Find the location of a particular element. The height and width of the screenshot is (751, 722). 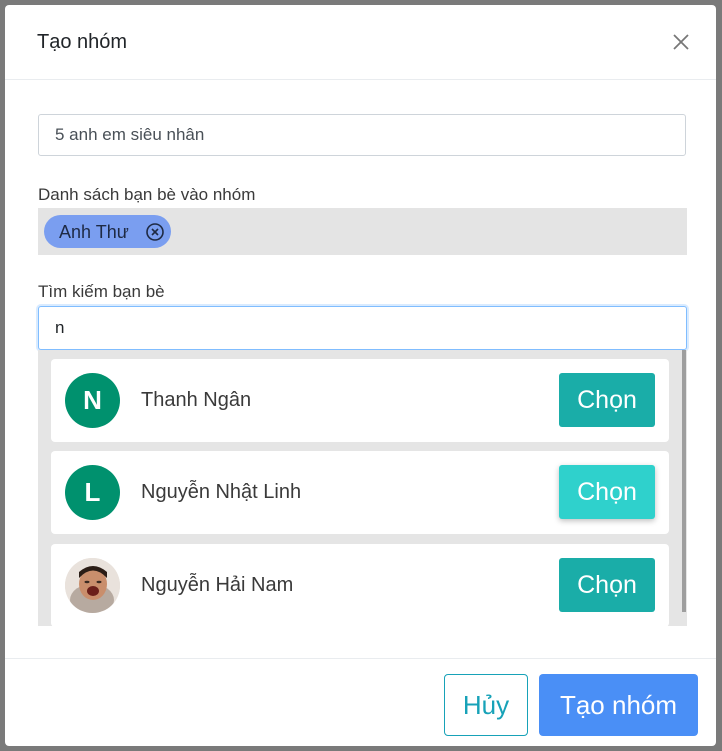

friend-result-item: Nguyễn Hải Nam Chọn is located at coordinates (360, 585).